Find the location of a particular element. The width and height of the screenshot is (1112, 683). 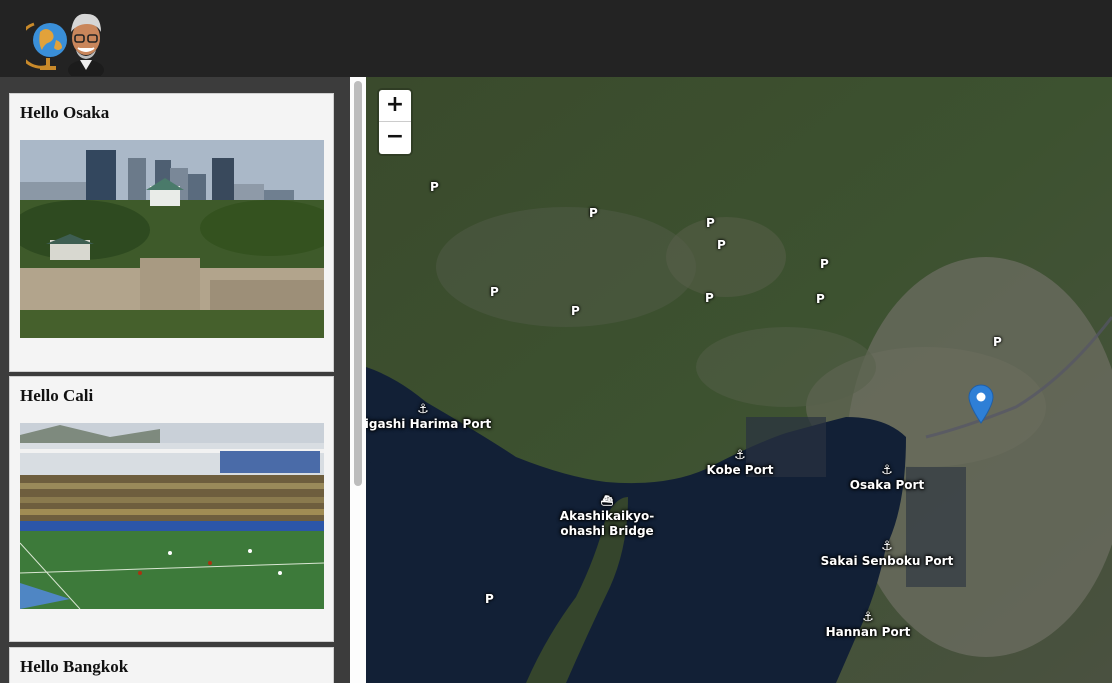

label-text-line2: ohashi Bridge is located at coordinates (607, 531).